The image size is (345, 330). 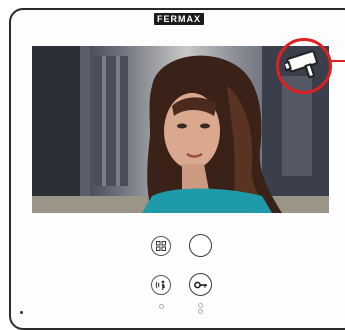 I want to click on door-key-icon, so click(x=200, y=284).